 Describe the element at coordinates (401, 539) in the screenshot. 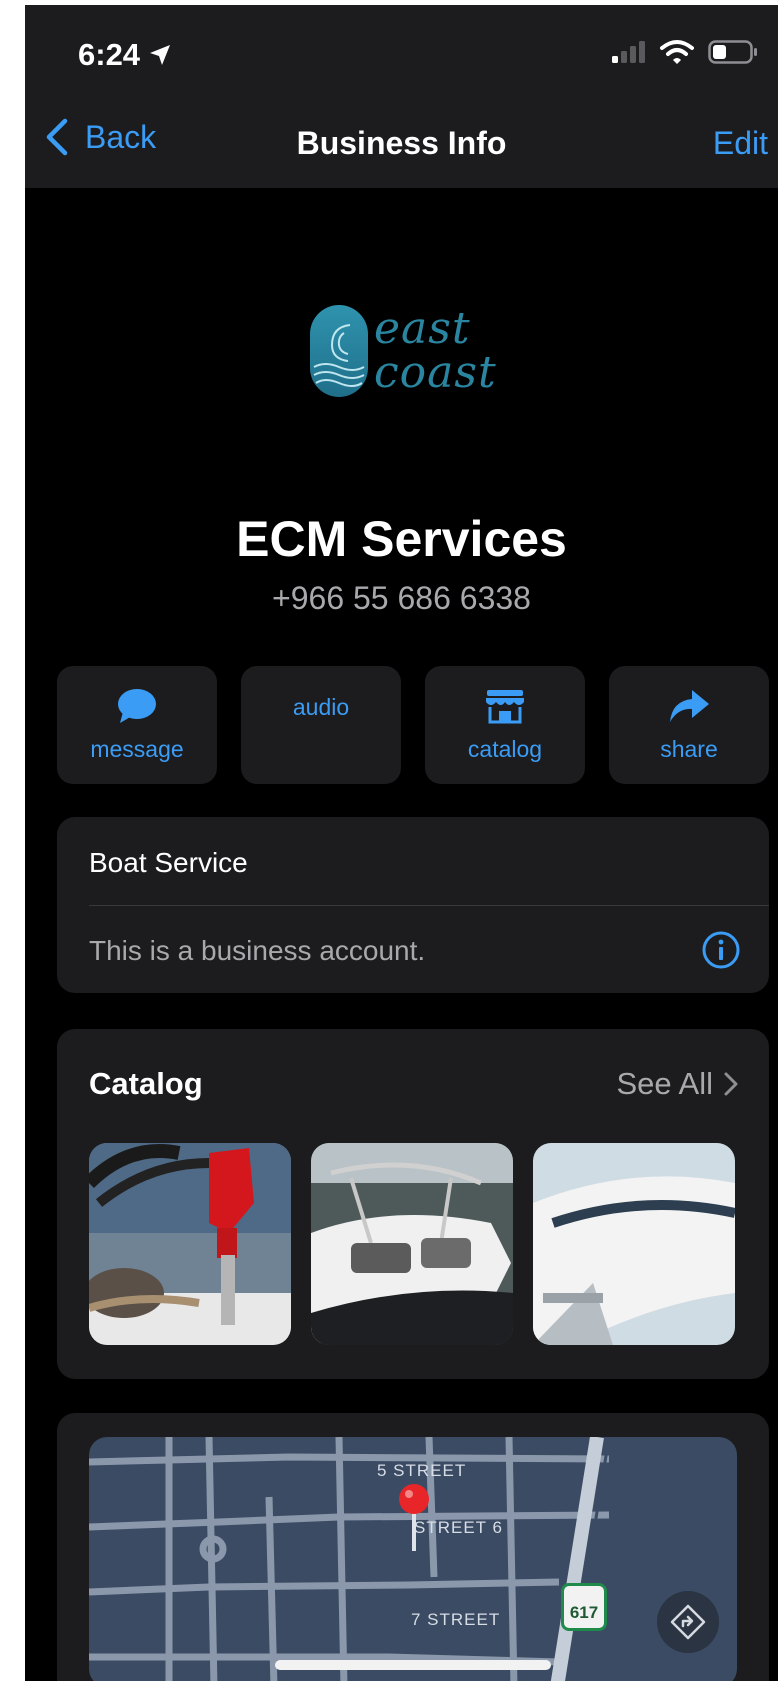

I see `business-name: ECM Services` at that location.